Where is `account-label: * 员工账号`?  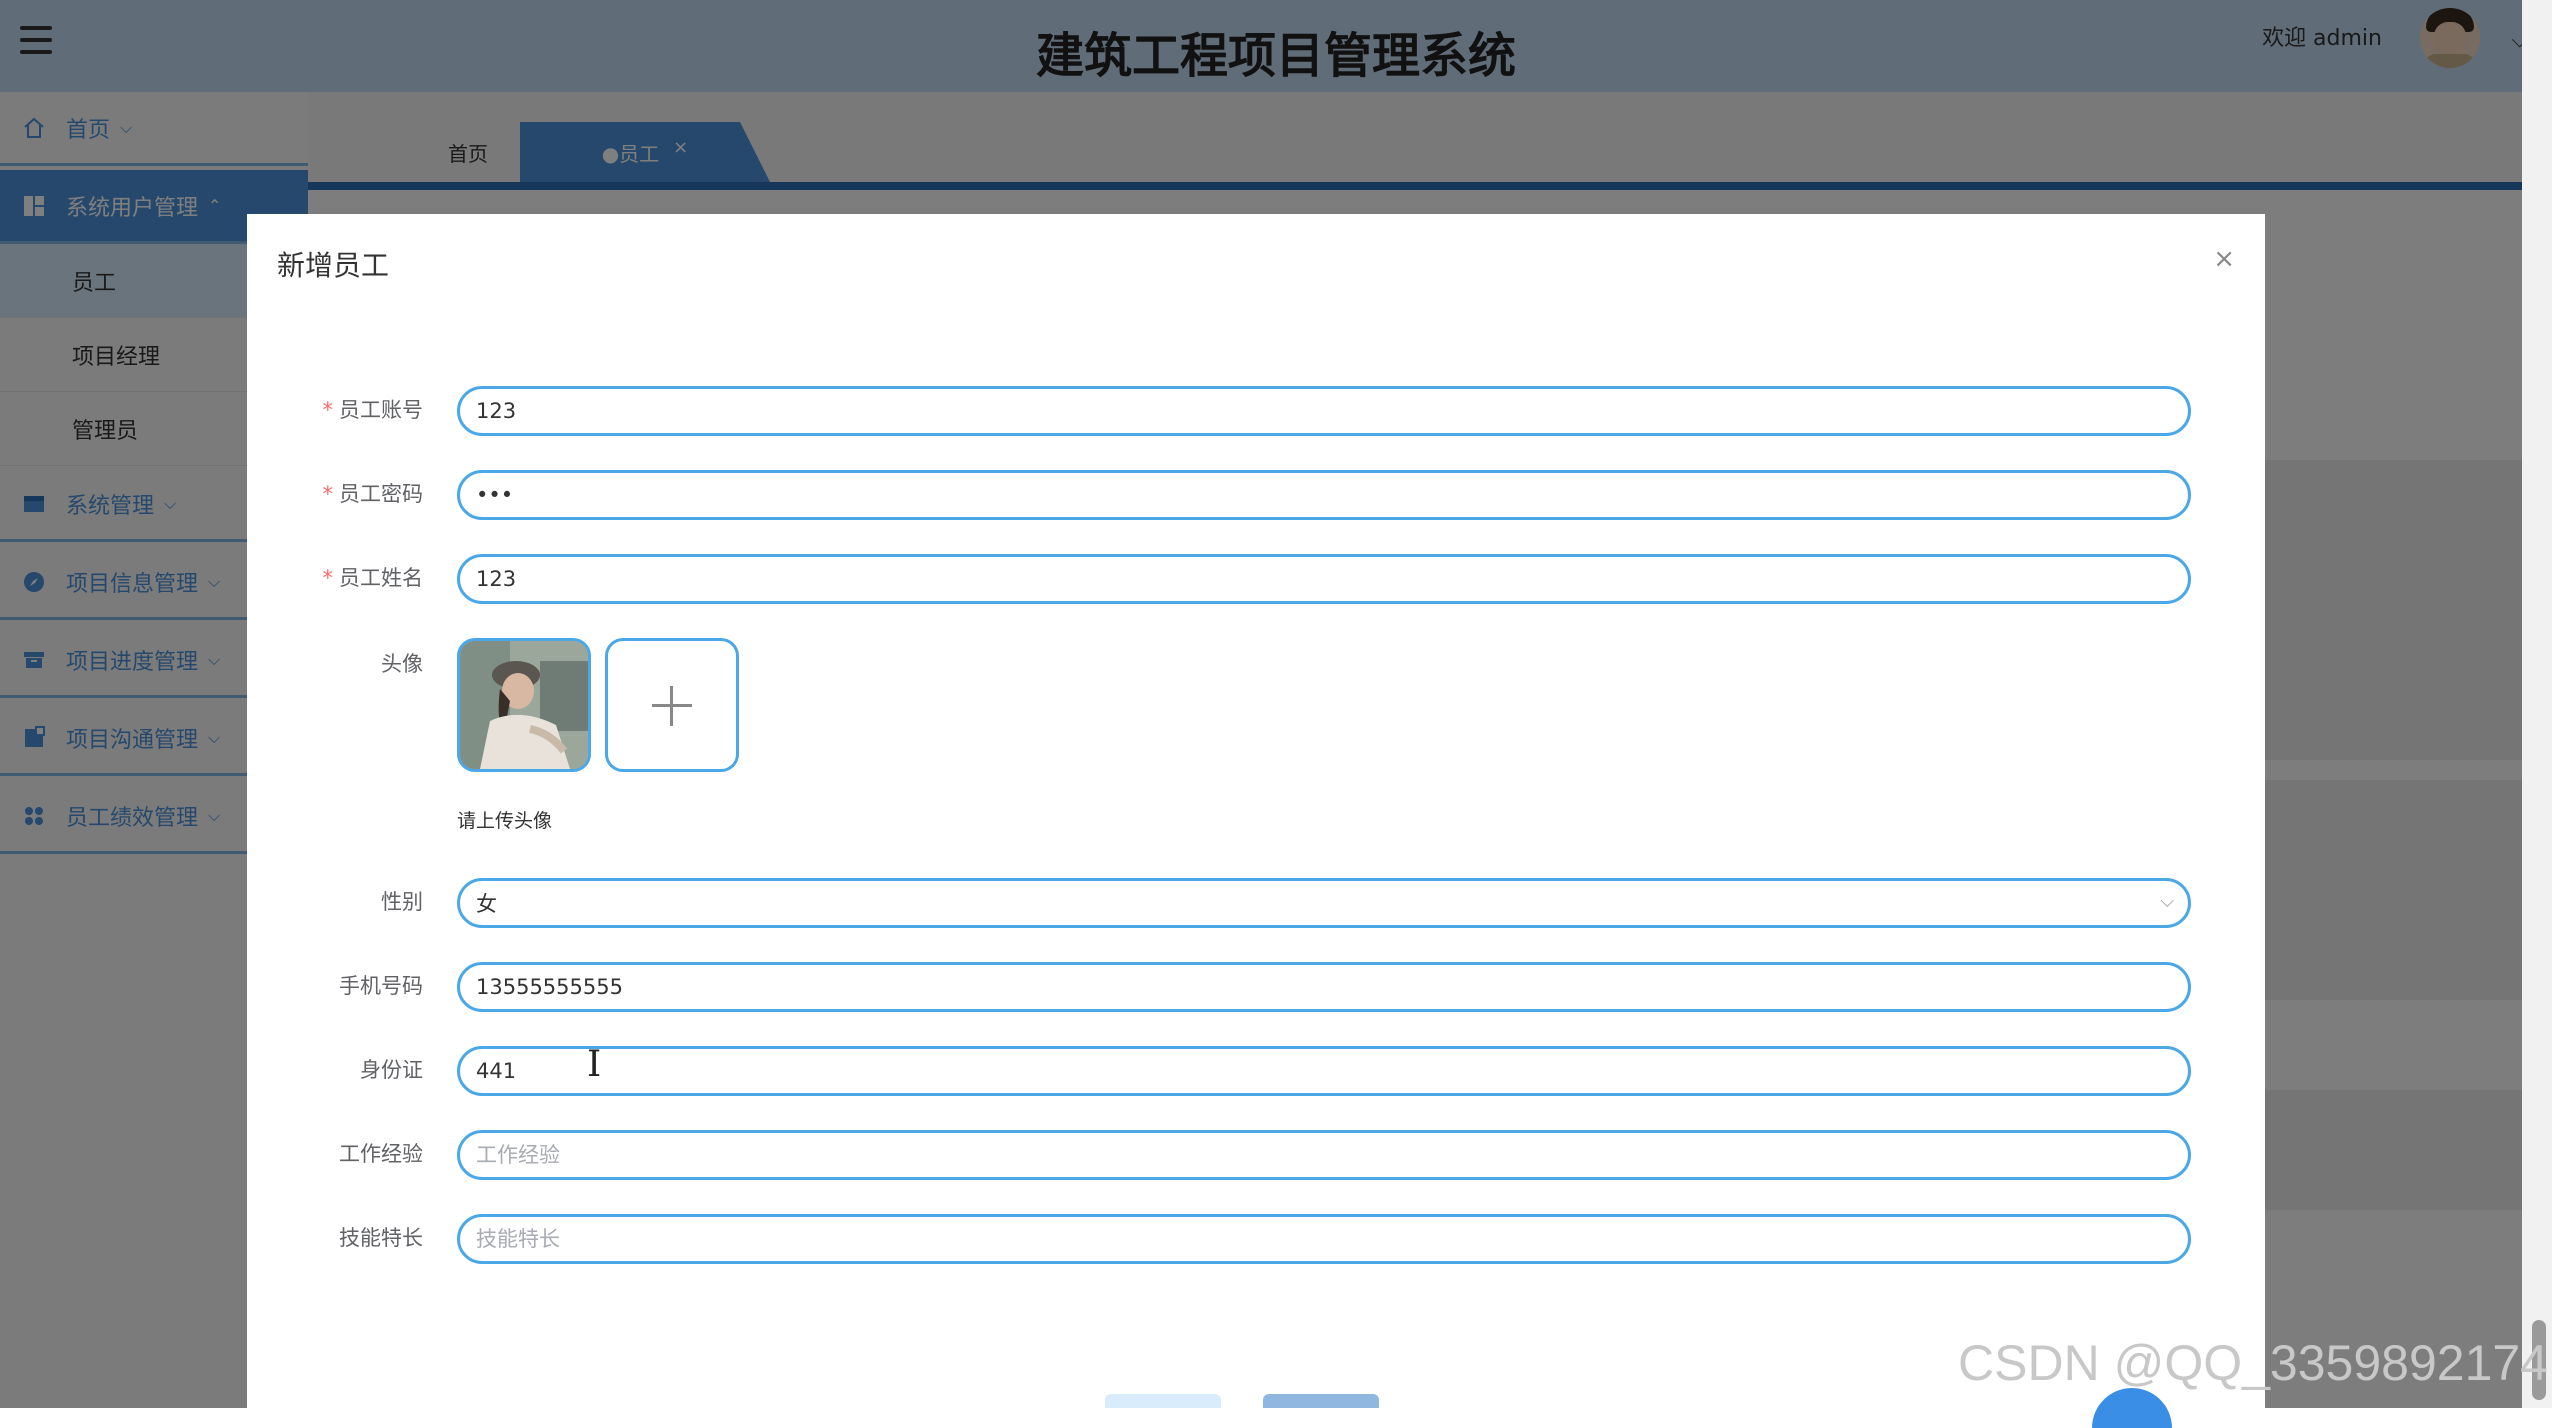 account-label: * 员工账号 is located at coordinates (373, 409).